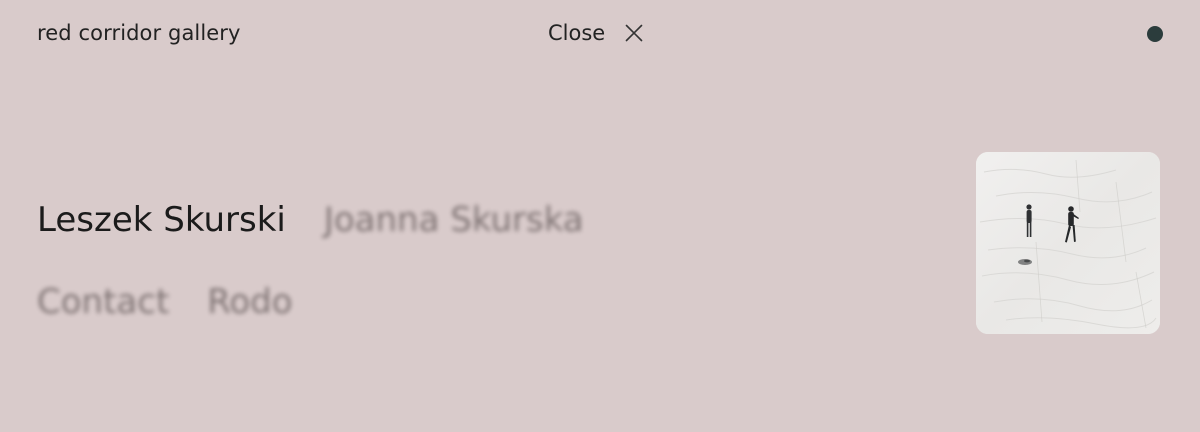 This screenshot has width=1200, height=432. What do you see at coordinates (161, 220) in the screenshot?
I see `menu-item-leszek-skurski: Leszek Skurski` at bounding box center [161, 220].